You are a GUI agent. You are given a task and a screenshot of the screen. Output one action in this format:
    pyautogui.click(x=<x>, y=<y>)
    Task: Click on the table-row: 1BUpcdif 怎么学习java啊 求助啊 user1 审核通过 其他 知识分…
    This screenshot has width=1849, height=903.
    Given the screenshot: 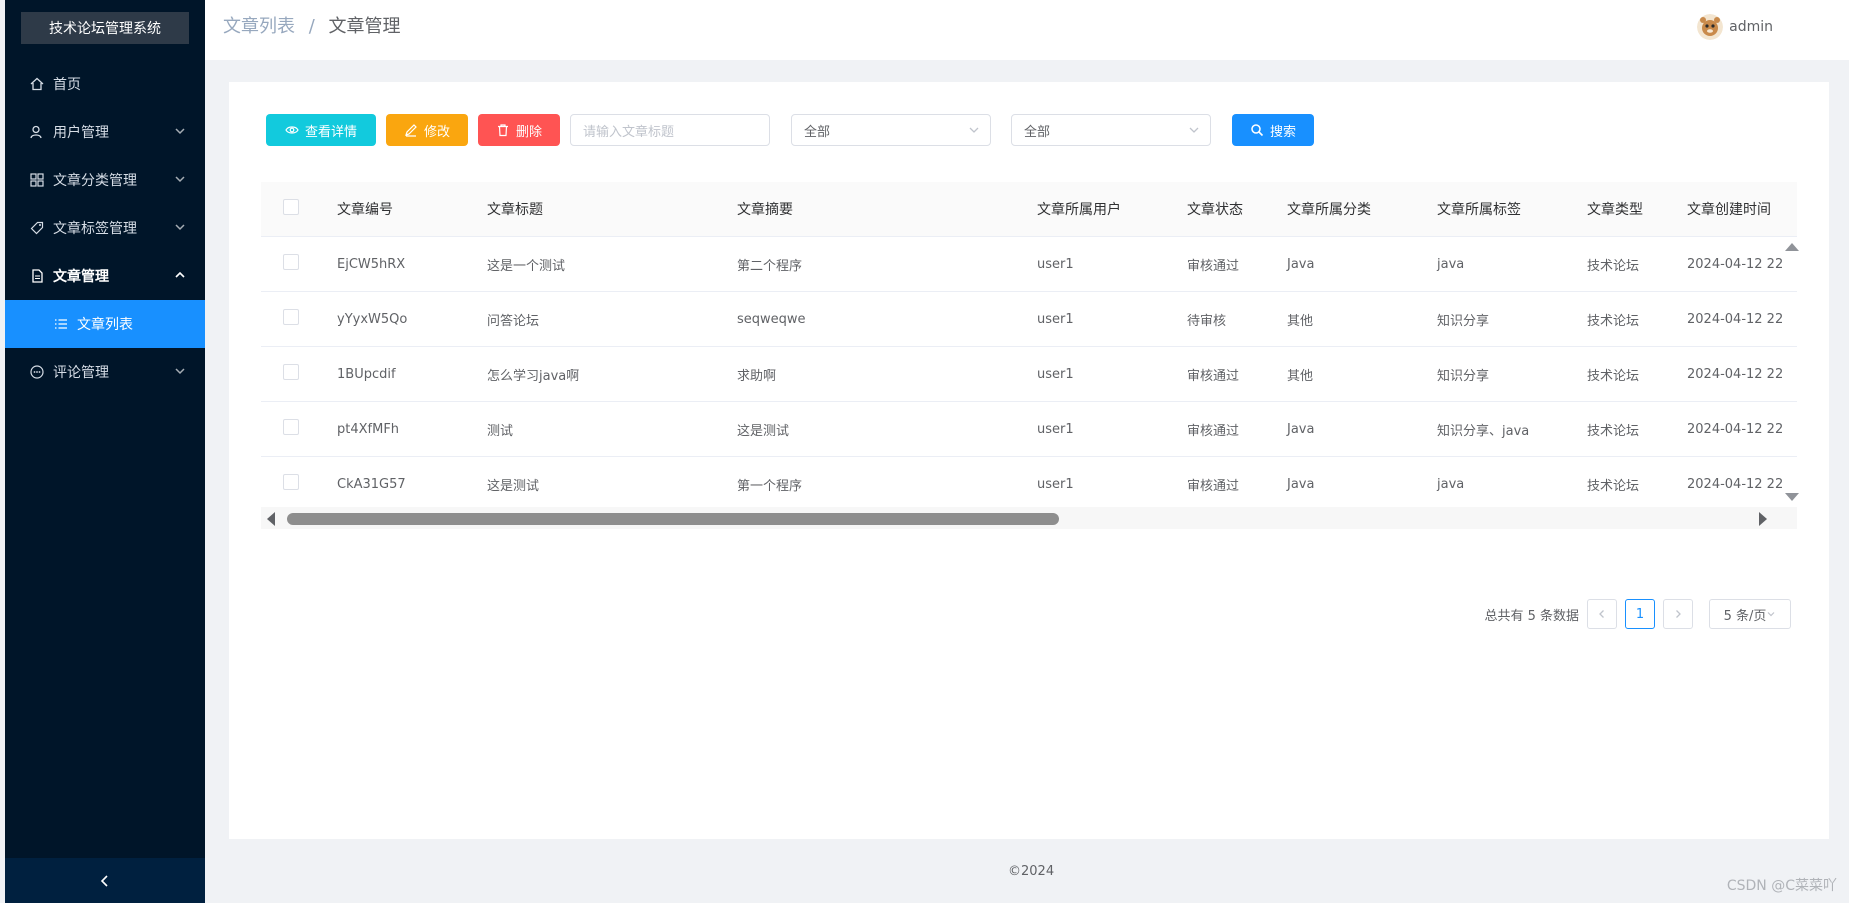 What is the action you would take?
    pyautogui.click(x=1029, y=374)
    